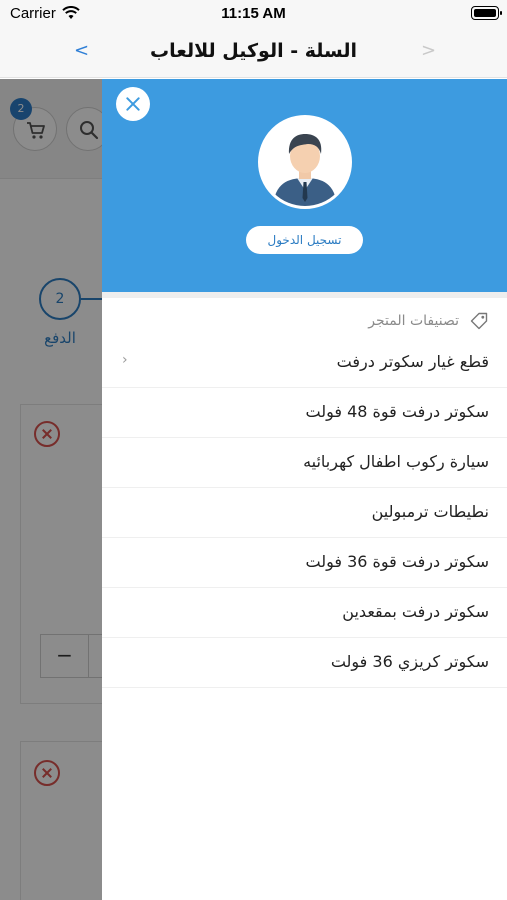  I want to click on categories-heading: تصنيفات المتجر, so click(428, 321).